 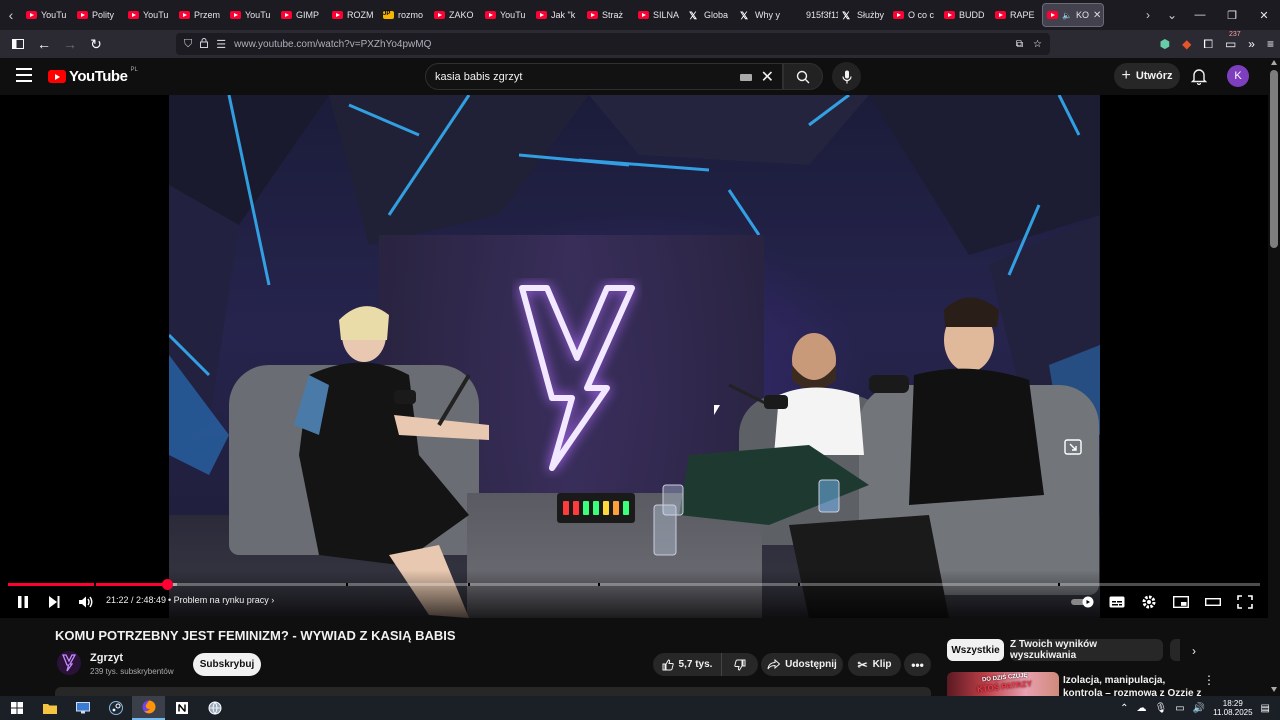 I want to click on browser-tab: Przem, so click(x=200, y=15).